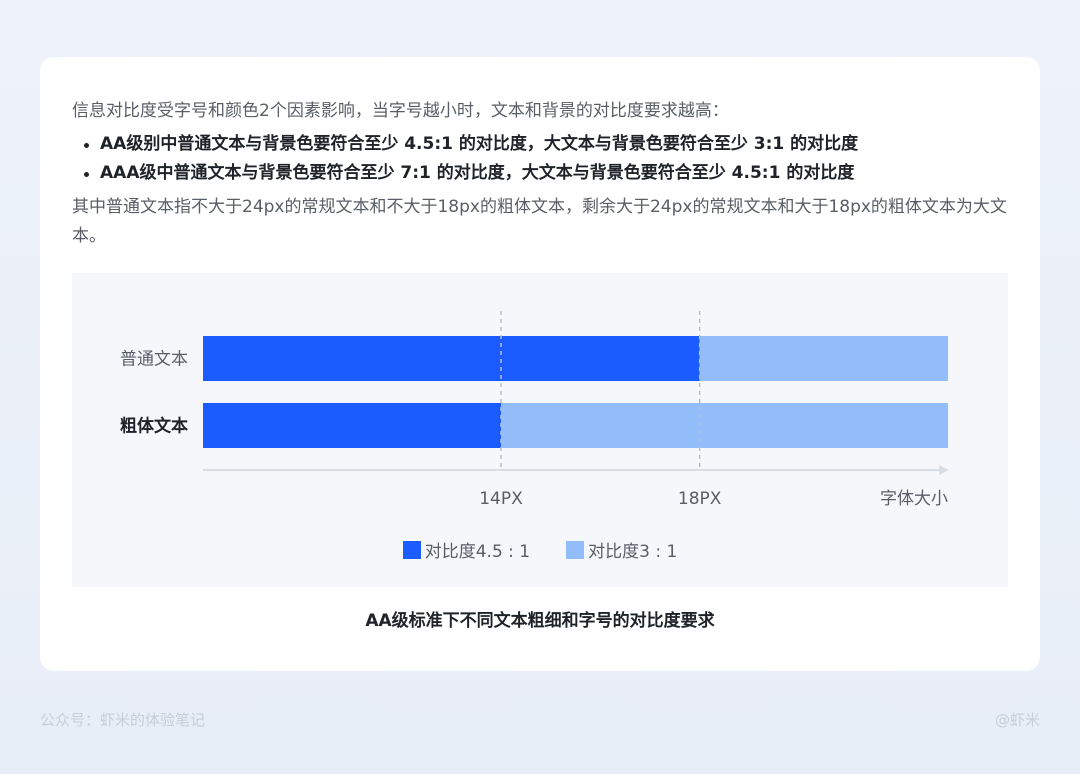  What do you see at coordinates (1017, 720) in the screenshot?
I see `footer-author: @虾米` at bounding box center [1017, 720].